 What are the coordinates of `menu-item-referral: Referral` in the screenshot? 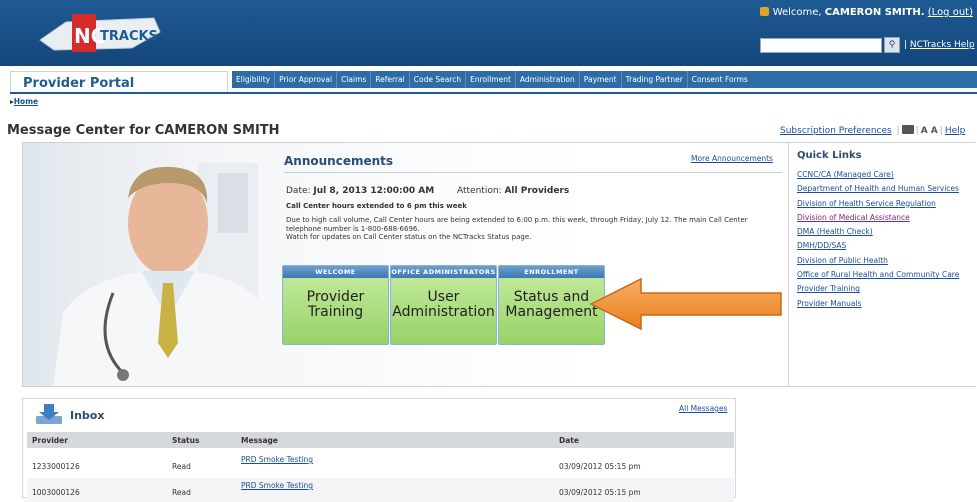 It's located at (390, 79).